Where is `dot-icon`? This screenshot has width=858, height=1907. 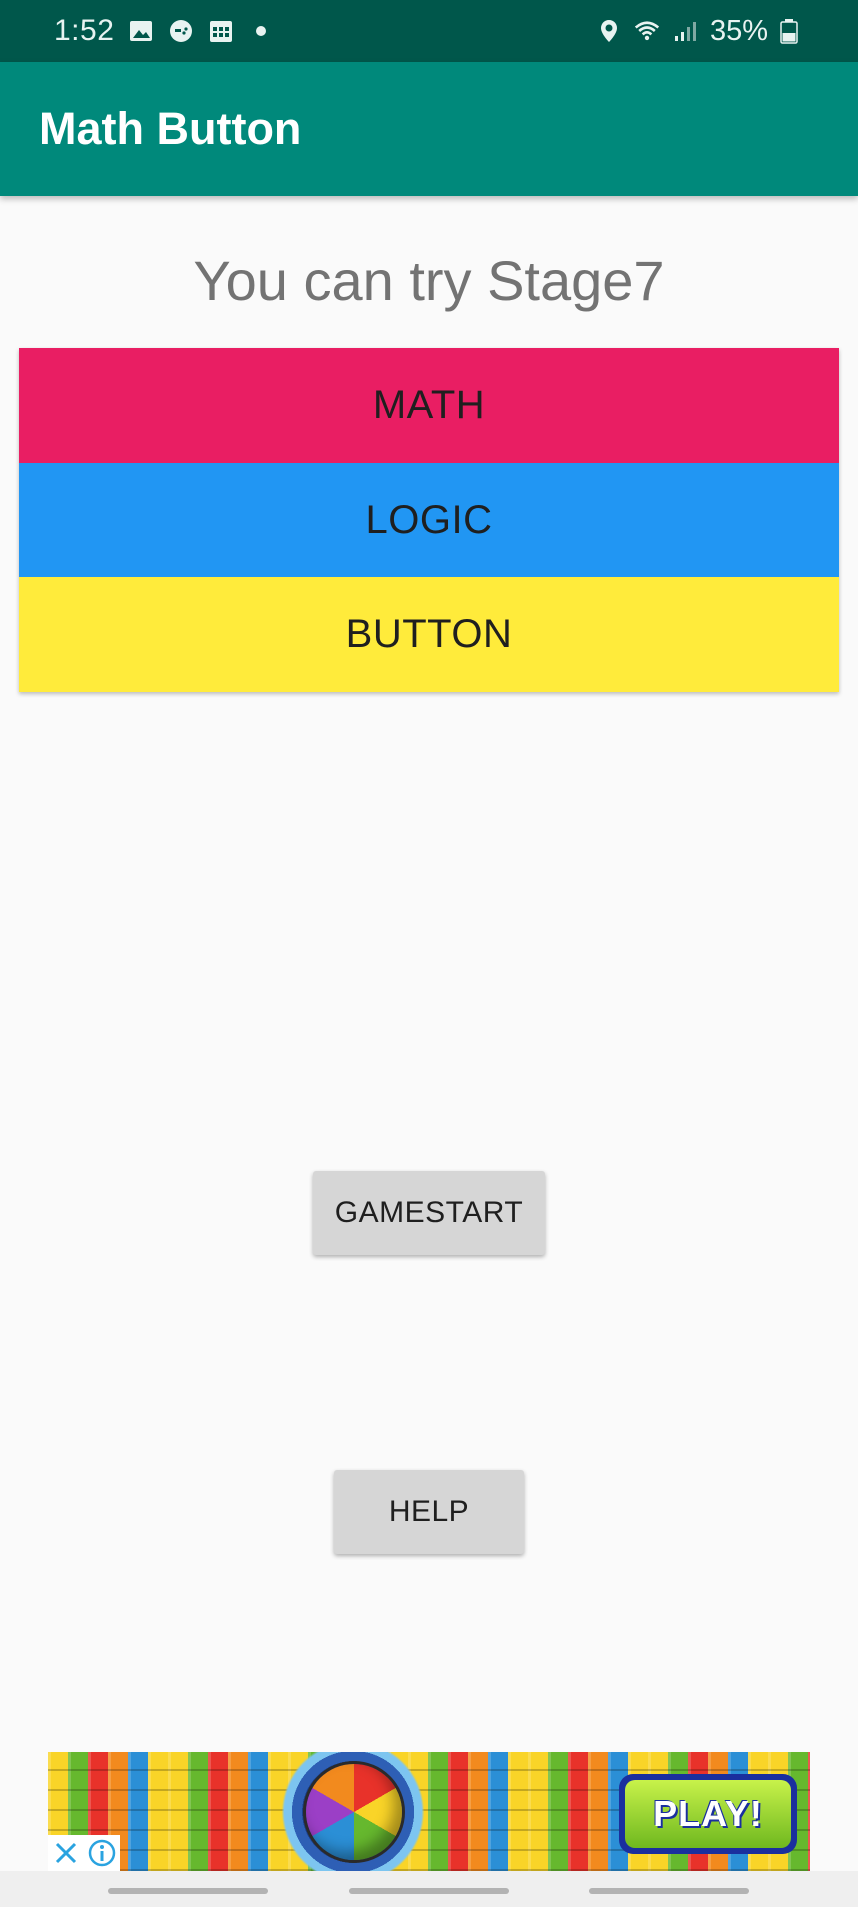
dot-icon is located at coordinates (261, 31).